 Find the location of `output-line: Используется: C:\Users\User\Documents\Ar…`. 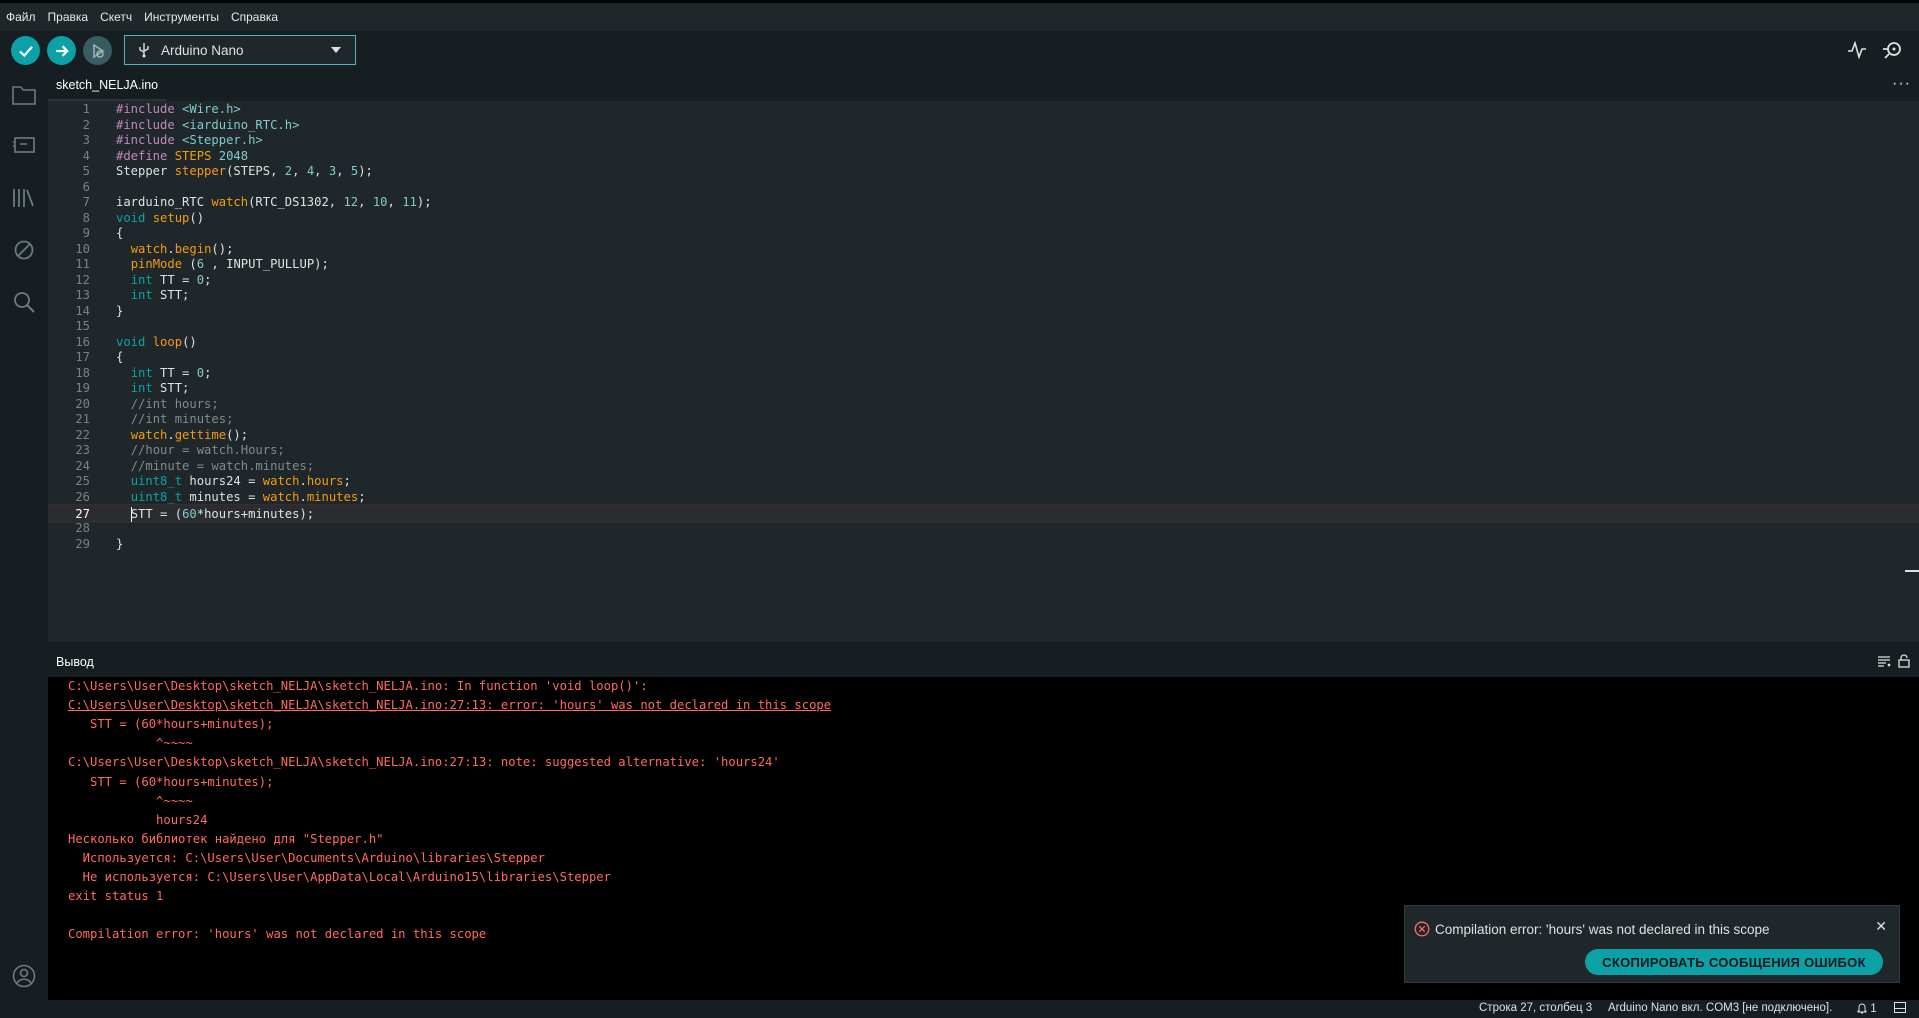

output-line: Используется: C:\Users\User\Documents\Ar… is located at coordinates (306, 857).